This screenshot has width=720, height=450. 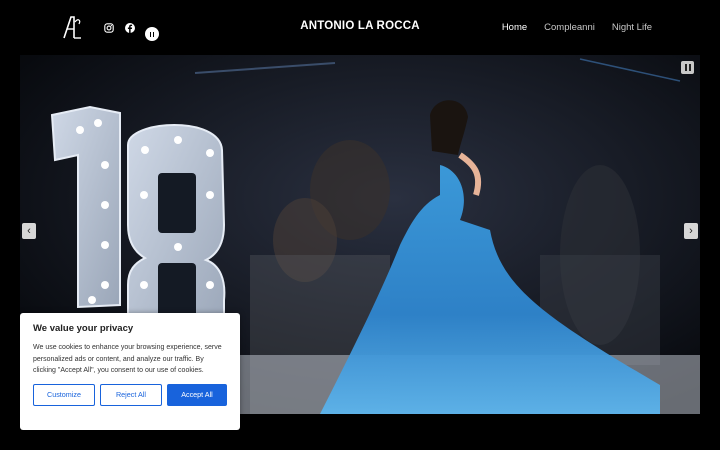 I want to click on slideshow-pause-icon, so click(x=687, y=67).